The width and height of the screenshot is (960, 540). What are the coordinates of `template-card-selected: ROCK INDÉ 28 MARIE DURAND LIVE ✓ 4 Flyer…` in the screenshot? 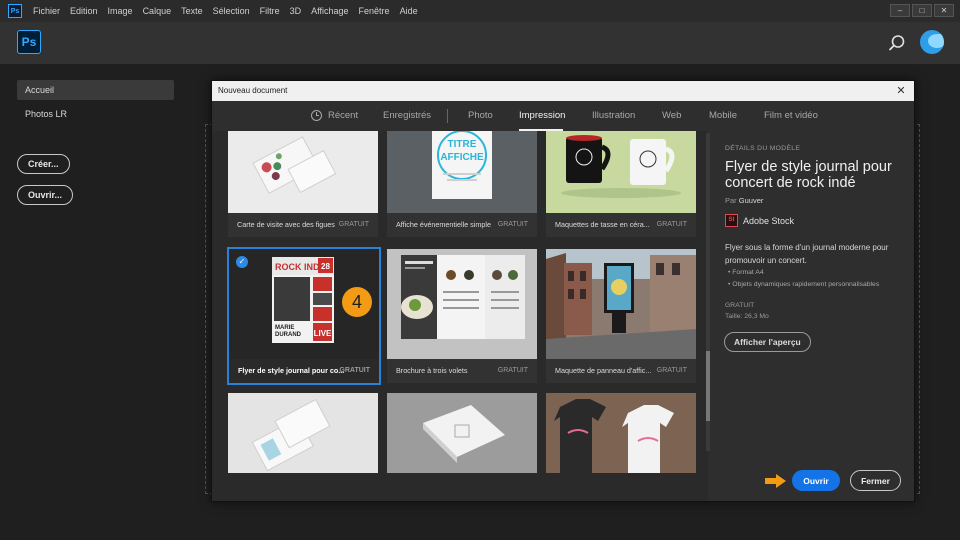 It's located at (304, 316).